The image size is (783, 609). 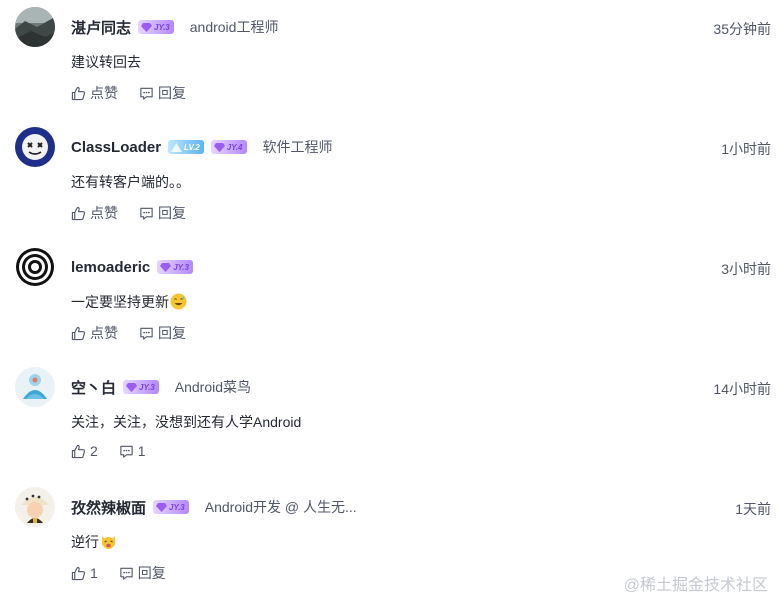 I want to click on username: 空丶白, so click(x=93, y=387).